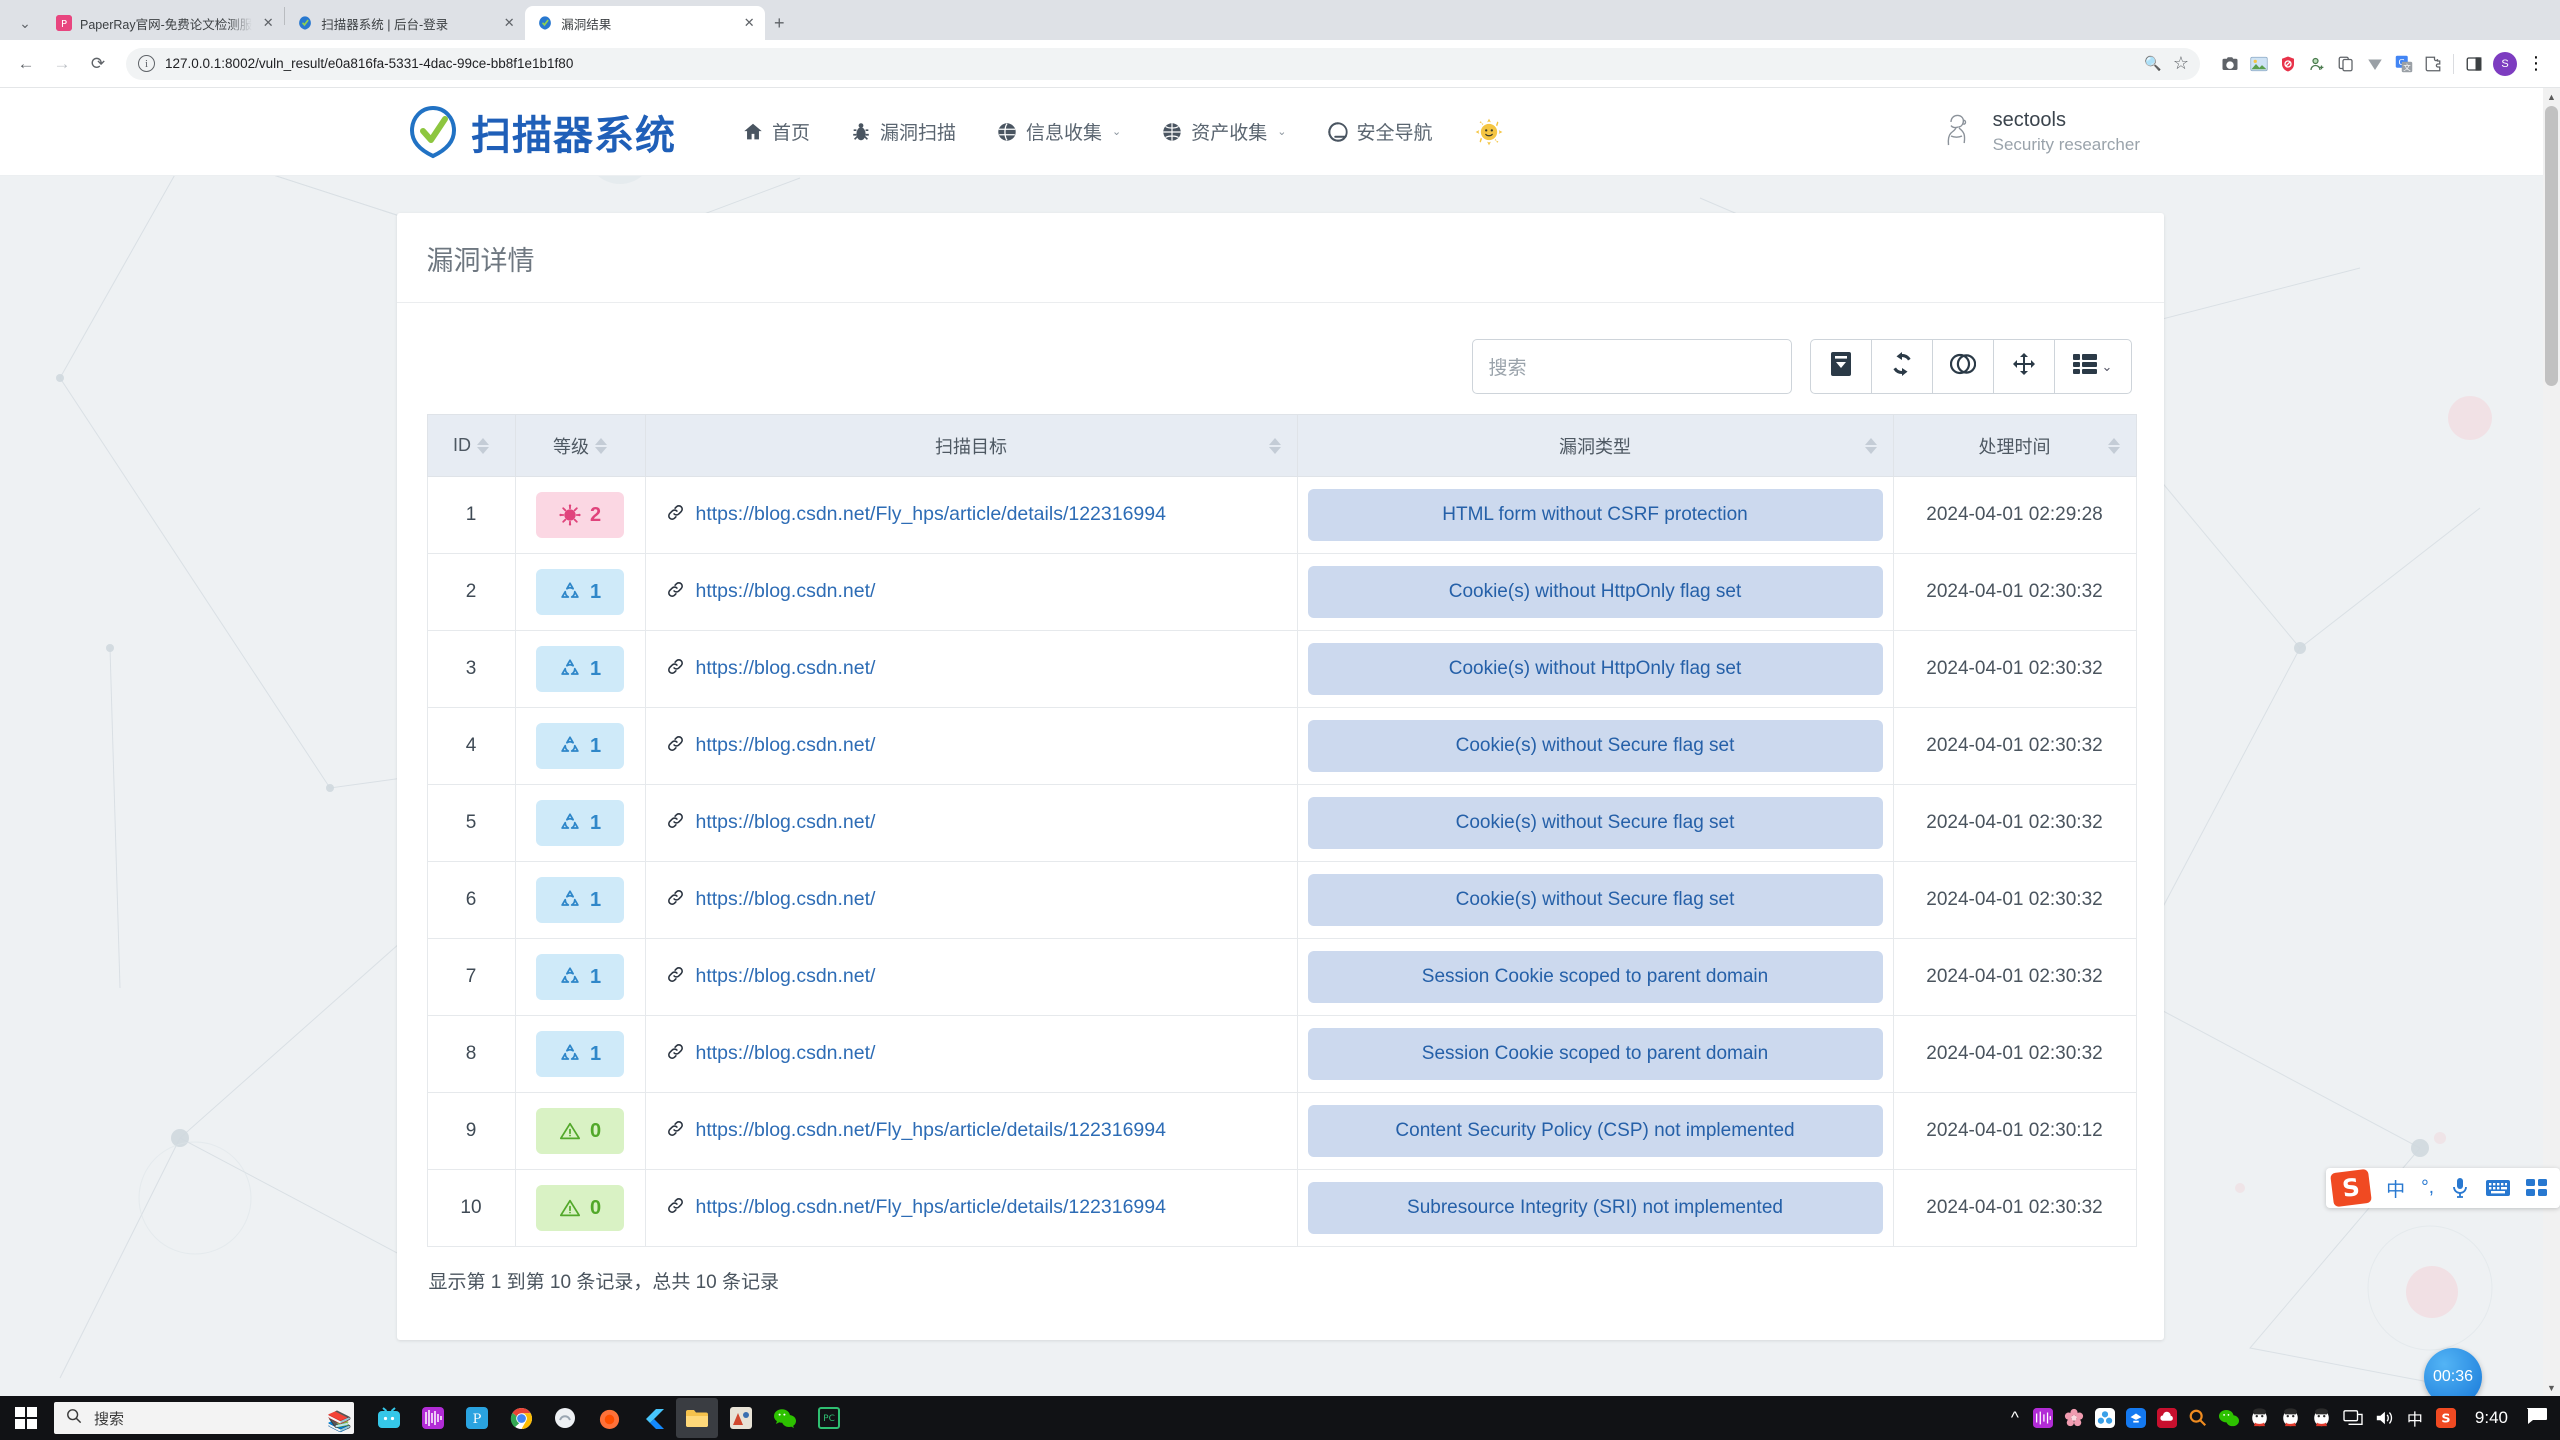  I want to click on notification-icon, so click(2540, 1418).